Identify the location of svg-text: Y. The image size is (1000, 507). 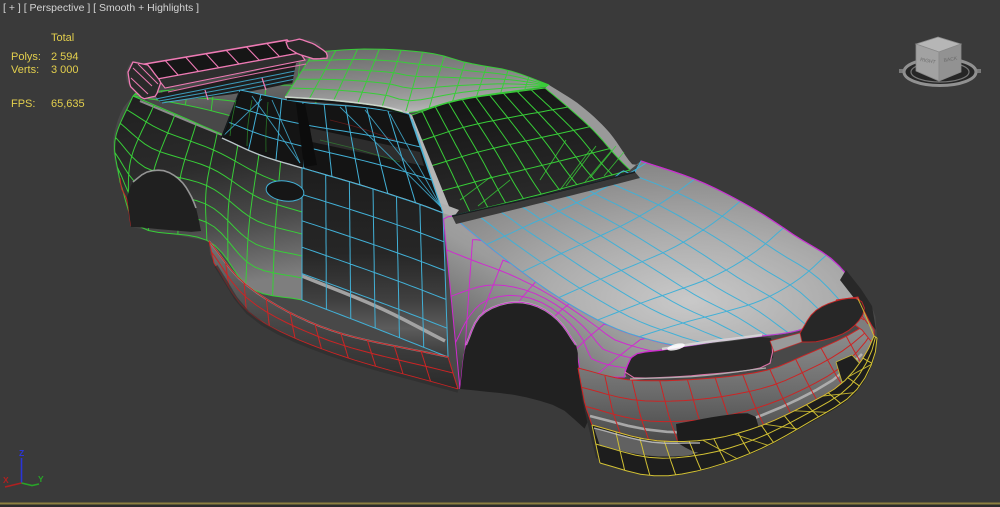
(41, 479).